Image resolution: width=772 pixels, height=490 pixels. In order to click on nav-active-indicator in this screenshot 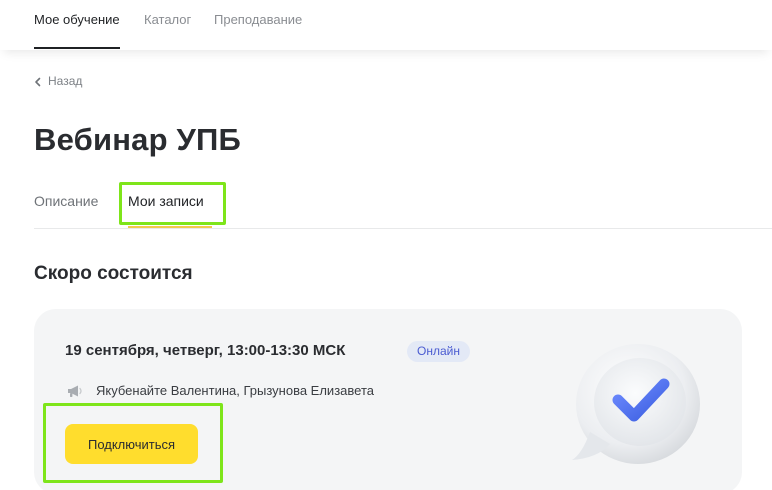, I will do `click(77, 48)`.